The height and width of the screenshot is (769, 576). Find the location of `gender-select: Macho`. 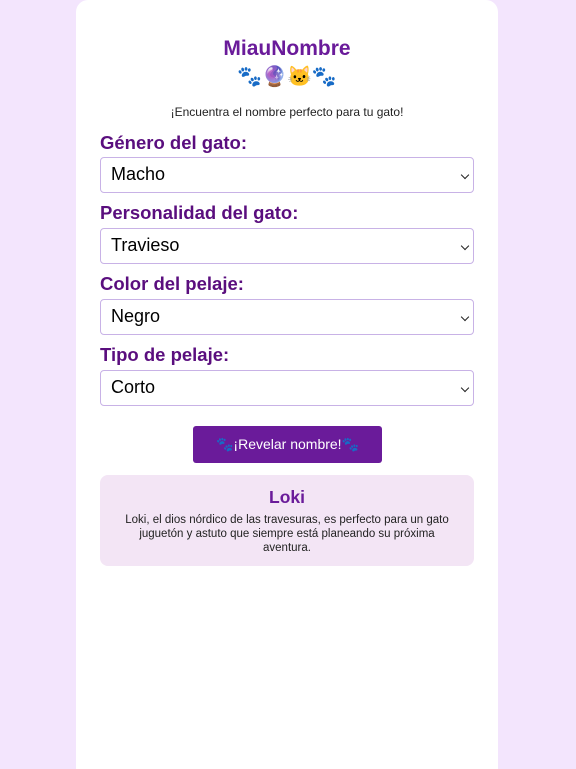

gender-select: Macho is located at coordinates (287, 175).